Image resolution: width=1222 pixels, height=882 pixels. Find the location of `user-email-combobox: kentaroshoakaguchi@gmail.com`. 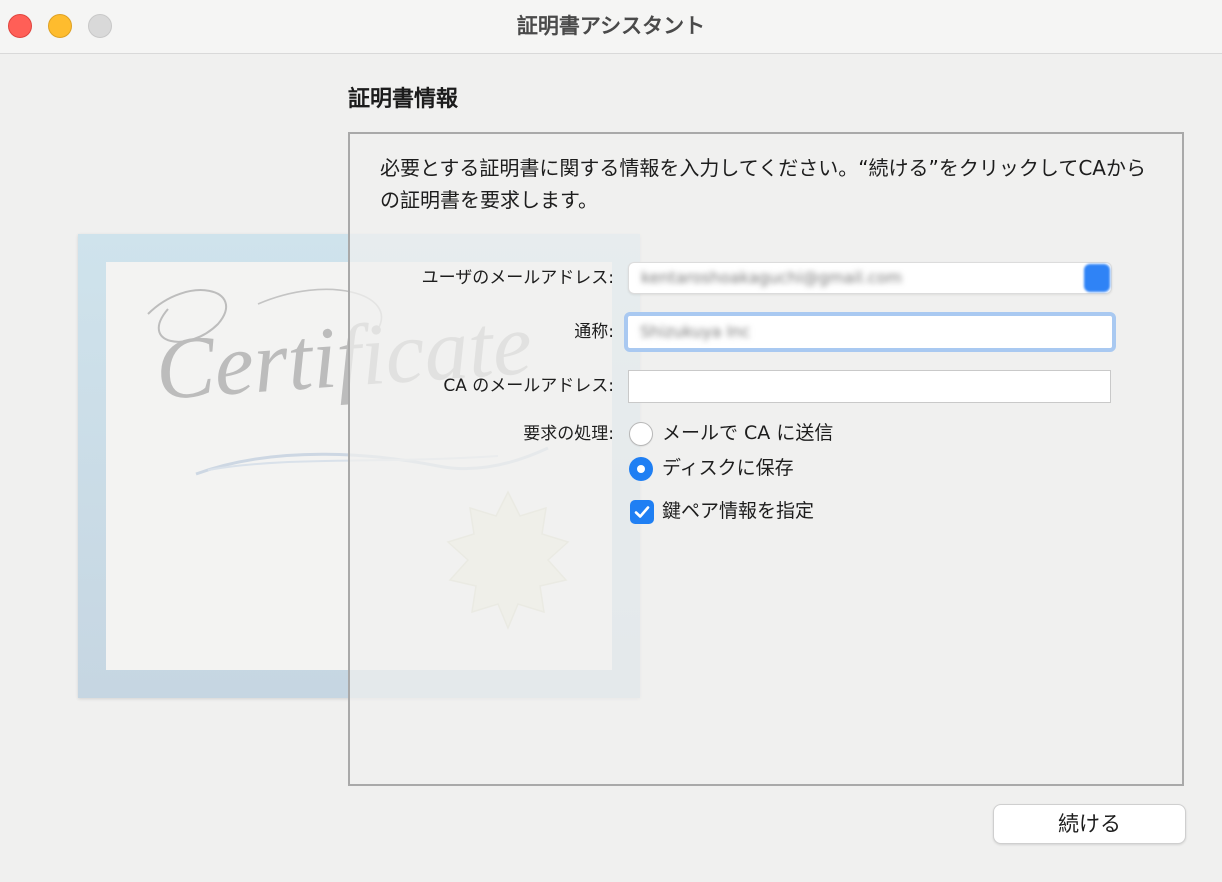

user-email-combobox: kentaroshoakaguchi@gmail.com is located at coordinates (870, 278).